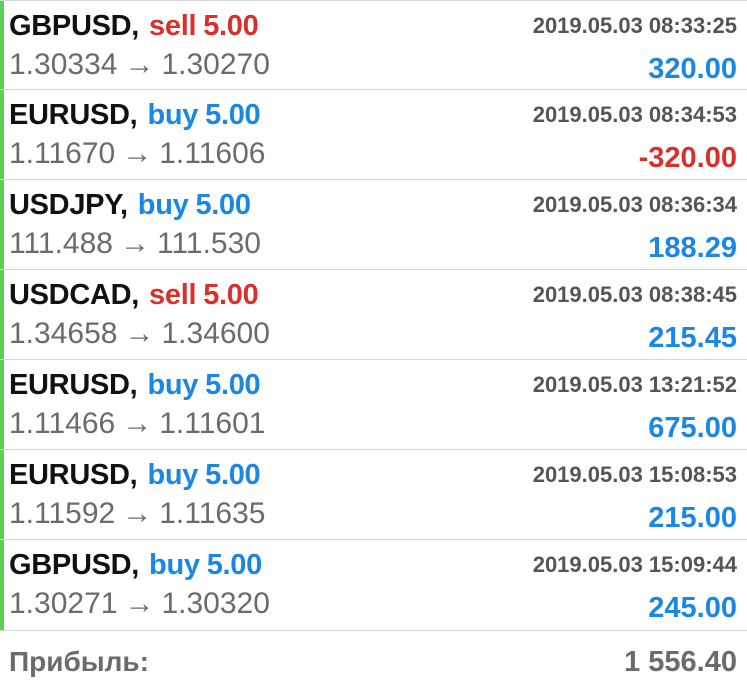 The width and height of the screenshot is (747, 687). I want to click on profit-summary-label: Прибыль:, so click(79, 661).